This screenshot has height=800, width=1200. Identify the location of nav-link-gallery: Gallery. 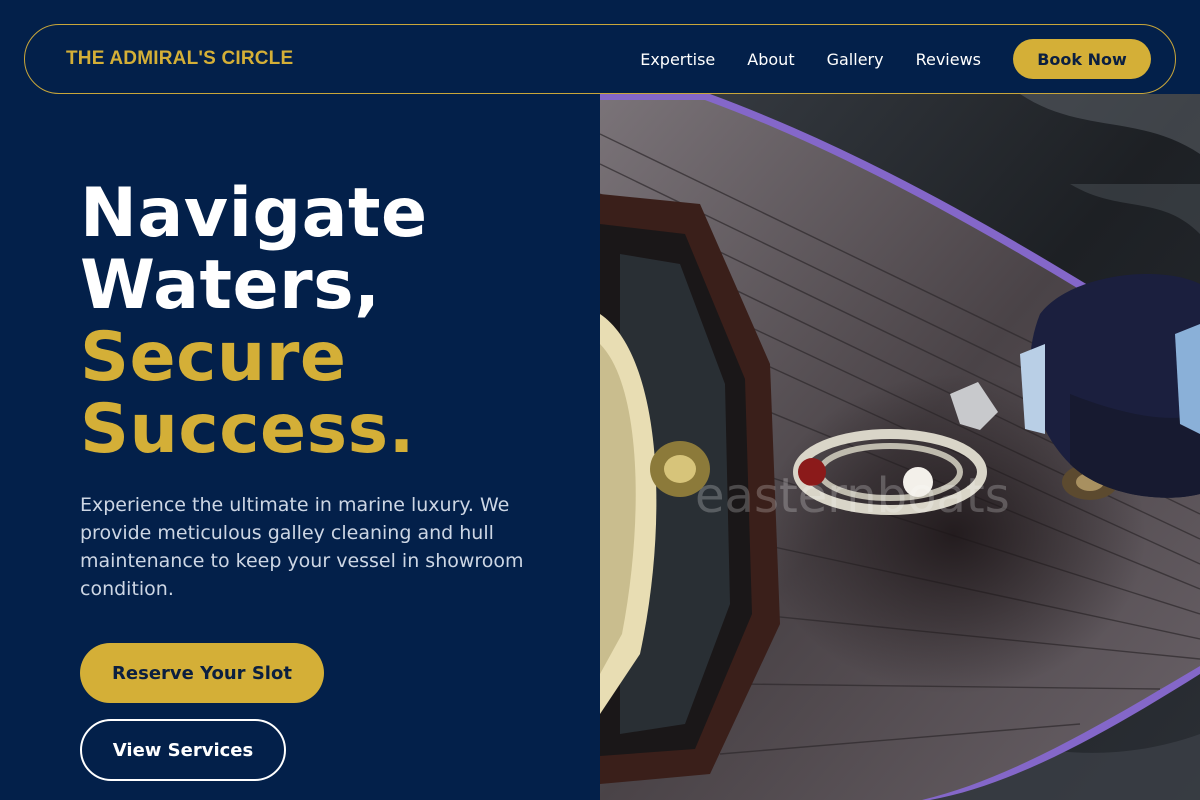
(855, 59).